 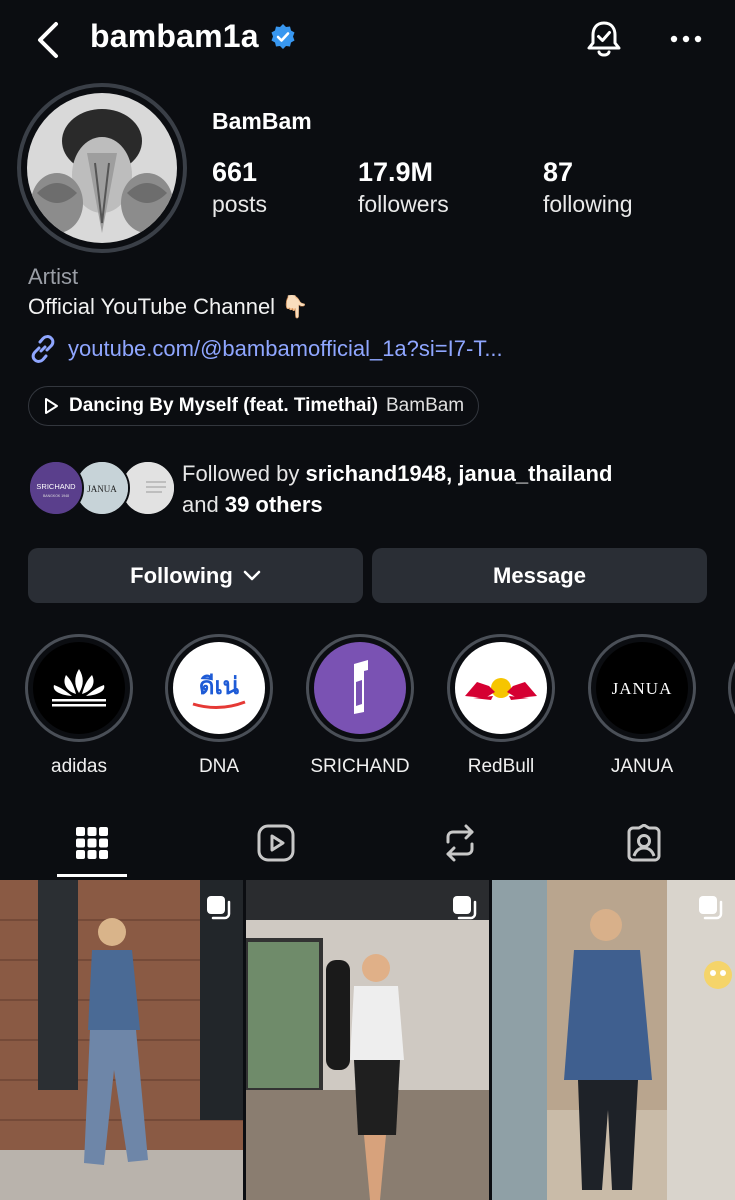 I want to click on followers-count: 17.9M, so click(x=396, y=172).